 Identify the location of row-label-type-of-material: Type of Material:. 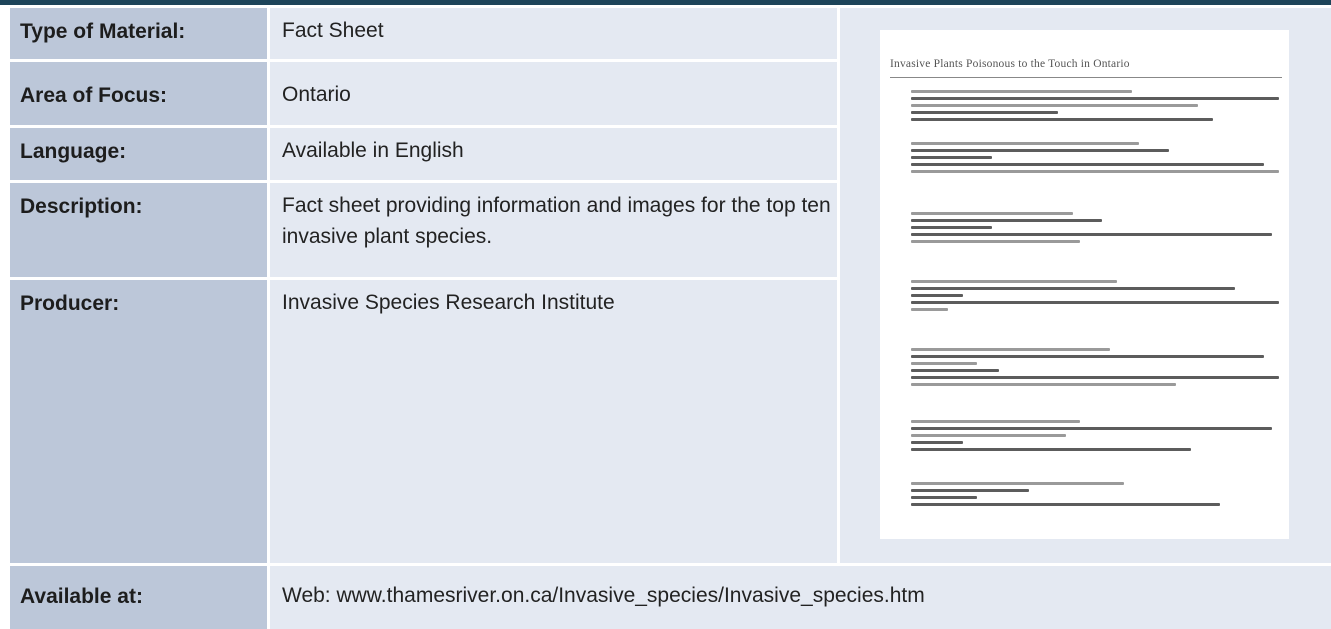
(138, 33).